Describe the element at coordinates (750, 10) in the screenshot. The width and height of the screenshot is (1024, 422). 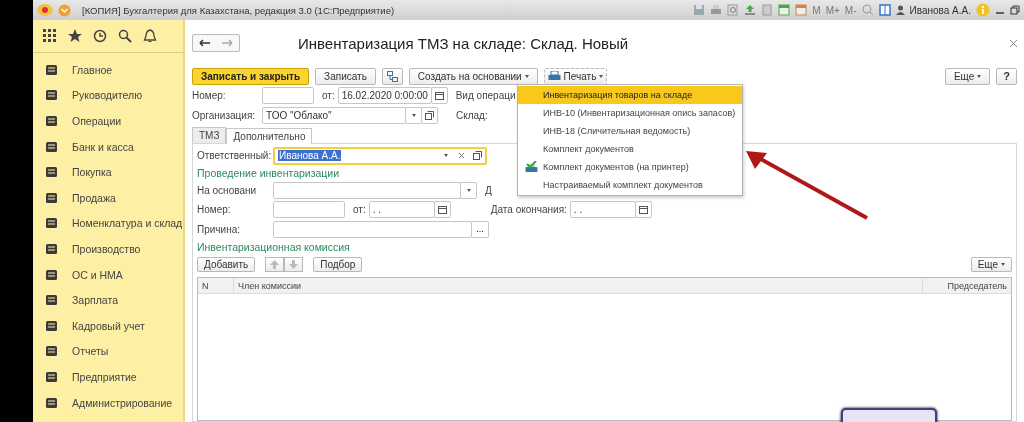
I see `upload-icon` at that location.